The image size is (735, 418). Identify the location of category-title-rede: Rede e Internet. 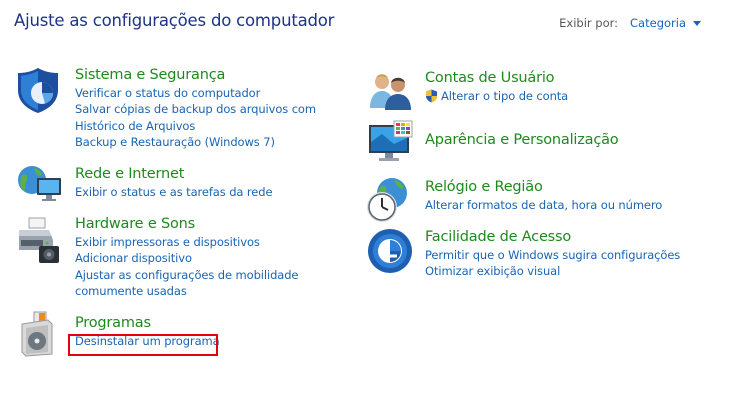
(215, 174).